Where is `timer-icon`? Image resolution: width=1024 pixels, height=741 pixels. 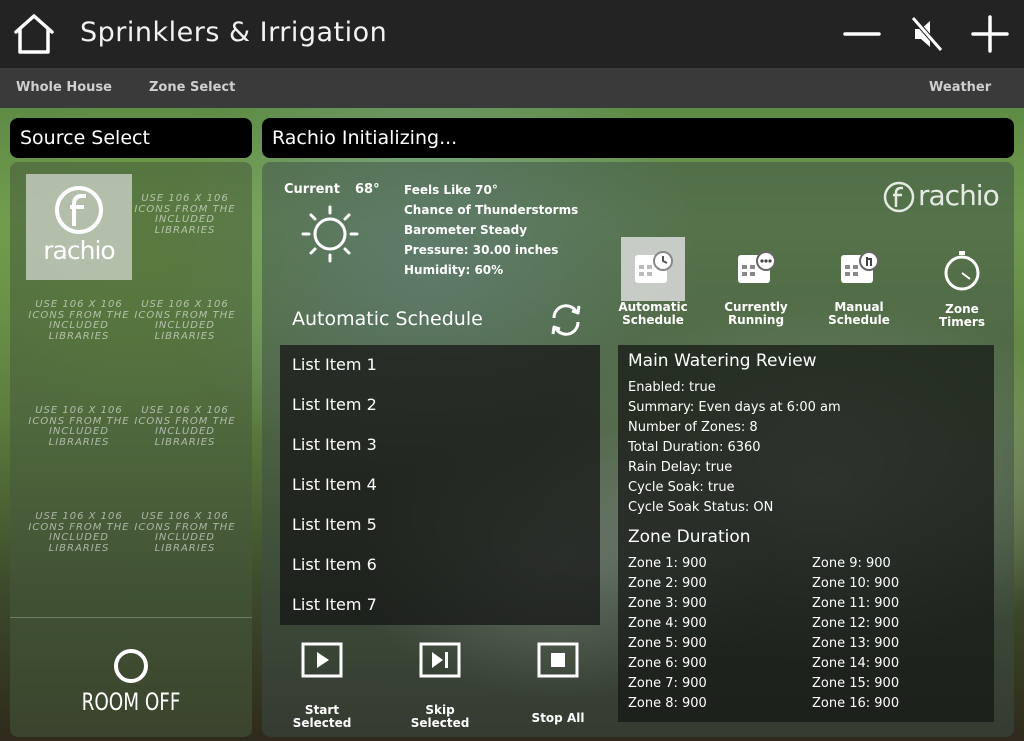 timer-icon is located at coordinates (962, 271).